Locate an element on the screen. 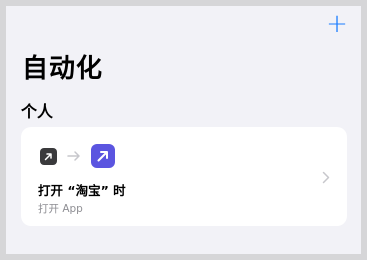  arrow-right-icon is located at coordinates (74, 156).